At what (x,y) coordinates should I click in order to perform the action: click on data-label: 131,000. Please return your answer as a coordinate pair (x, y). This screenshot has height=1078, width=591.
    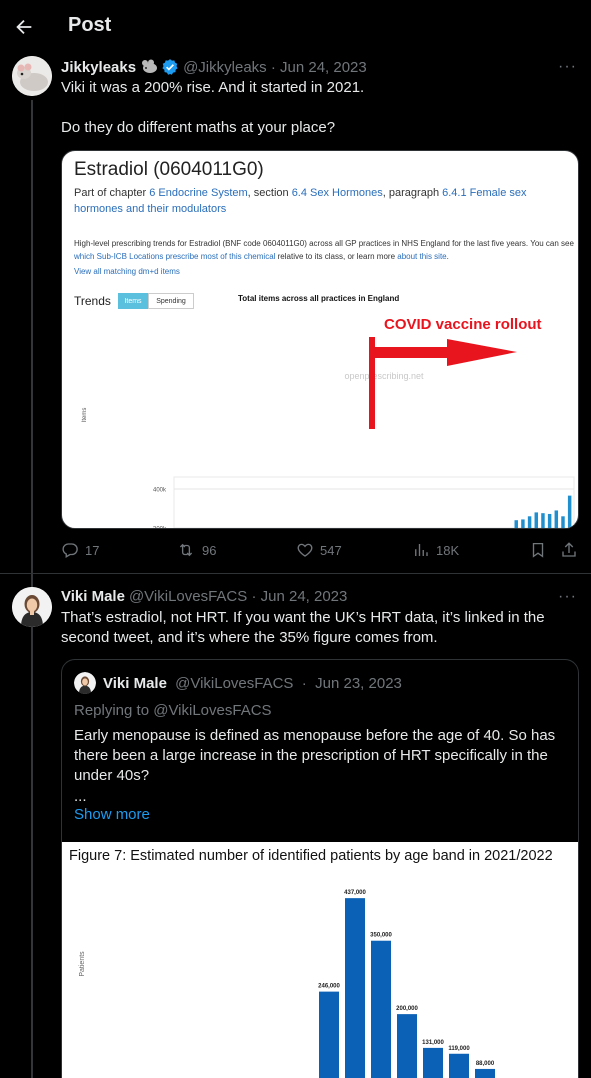
    Looking at the image, I should click on (433, 1043).